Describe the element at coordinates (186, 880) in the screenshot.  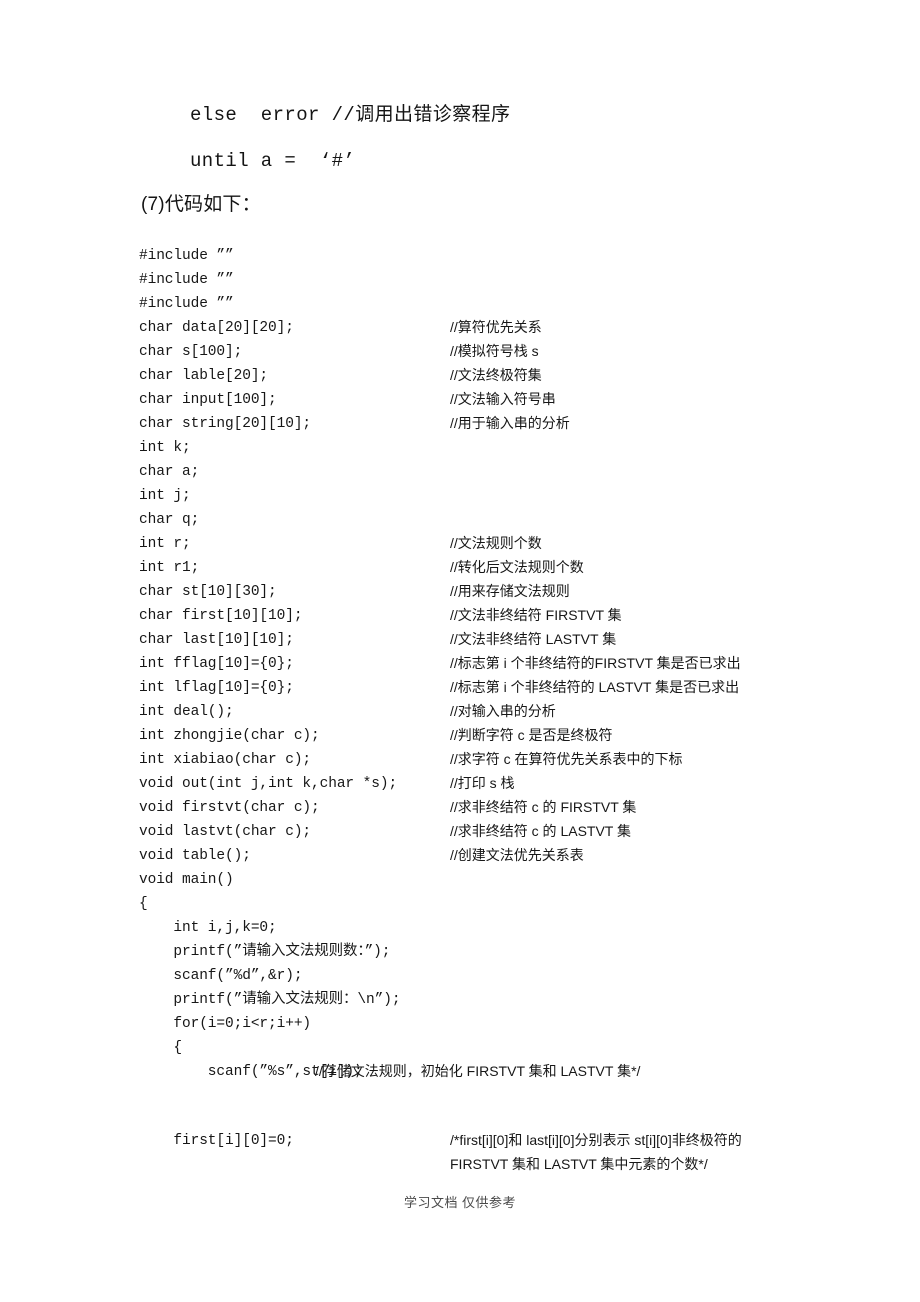
I see `code-text: void main()` at that location.